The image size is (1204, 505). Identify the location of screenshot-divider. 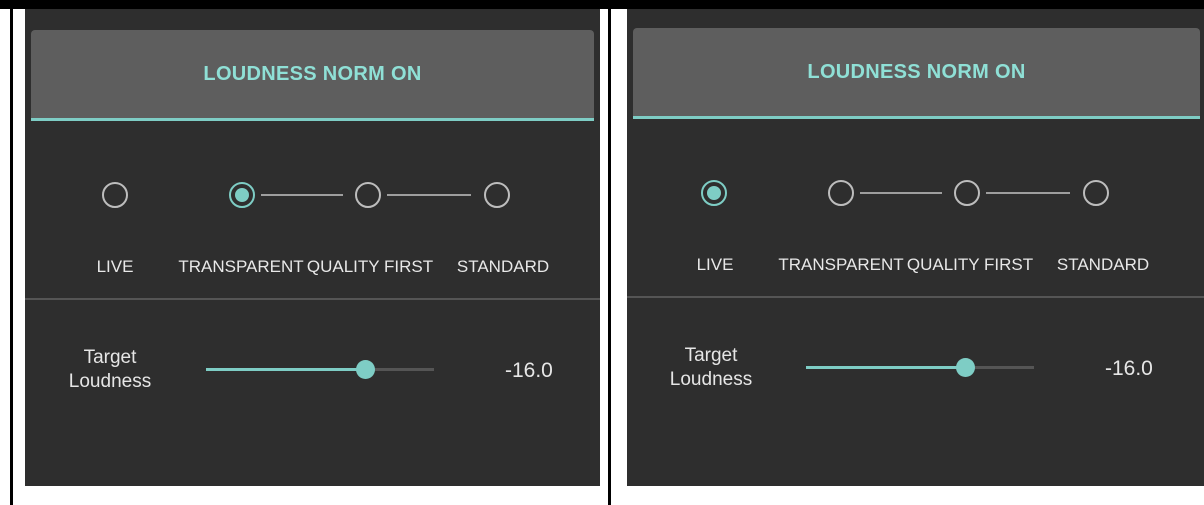
(609, 256).